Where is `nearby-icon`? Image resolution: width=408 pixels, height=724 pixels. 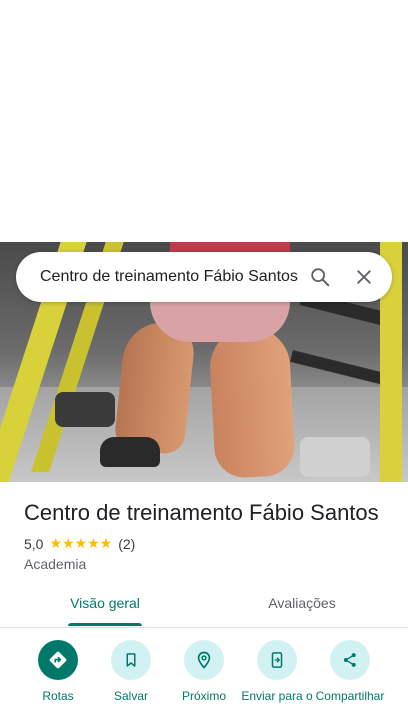
nearby-icon is located at coordinates (204, 660).